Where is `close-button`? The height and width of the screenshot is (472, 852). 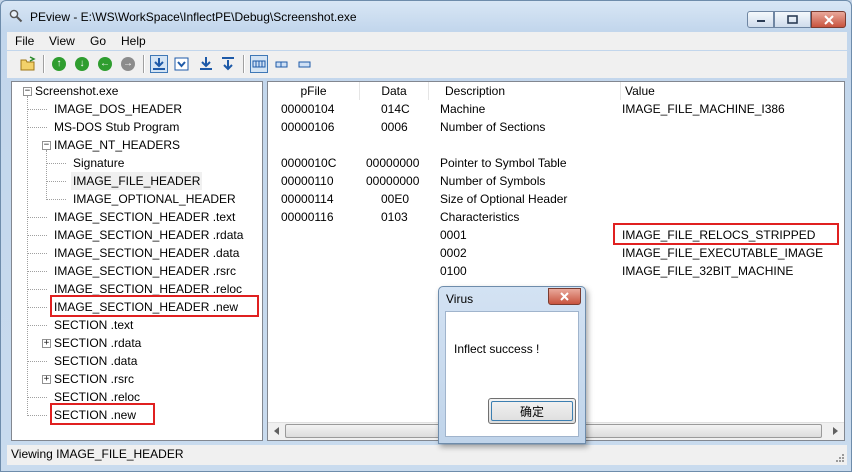
close-button is located at coordinates (828, 19).